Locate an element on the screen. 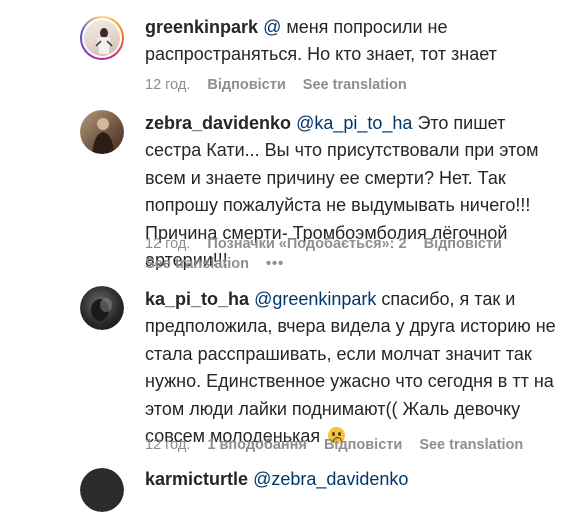 The width and height of the screenshot is (575, 512). comment-username: zebra_davidenko is located at coordinates (218, 123).